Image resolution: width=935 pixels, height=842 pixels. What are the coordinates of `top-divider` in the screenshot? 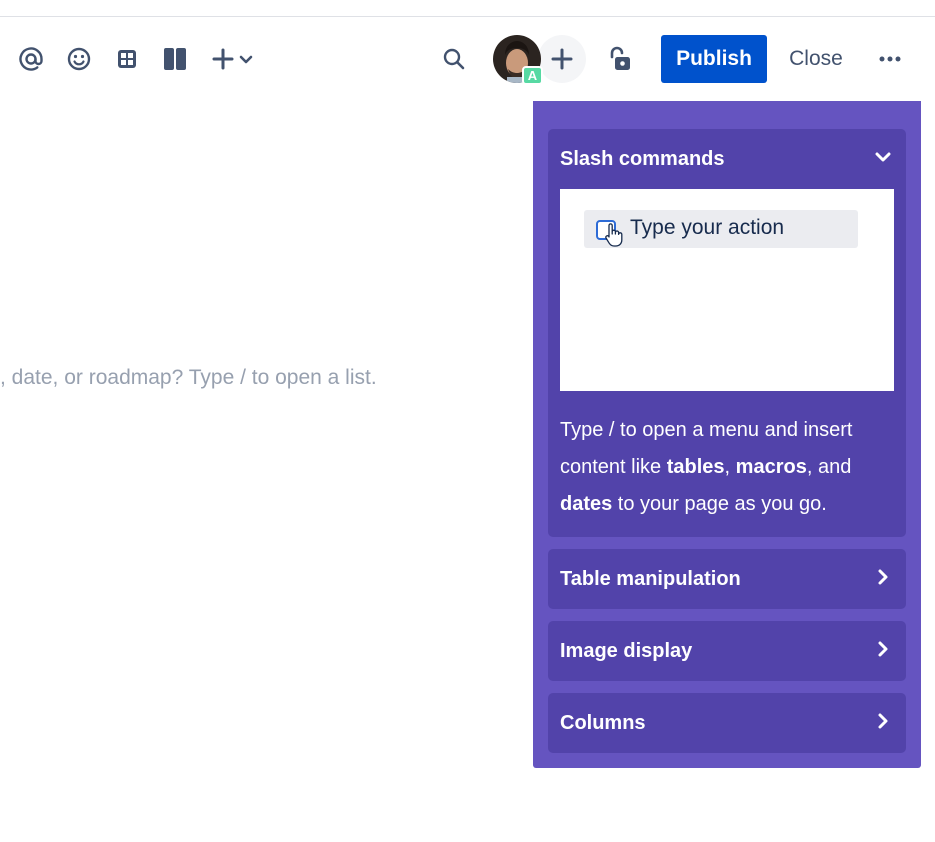 It's located at (467, 16).